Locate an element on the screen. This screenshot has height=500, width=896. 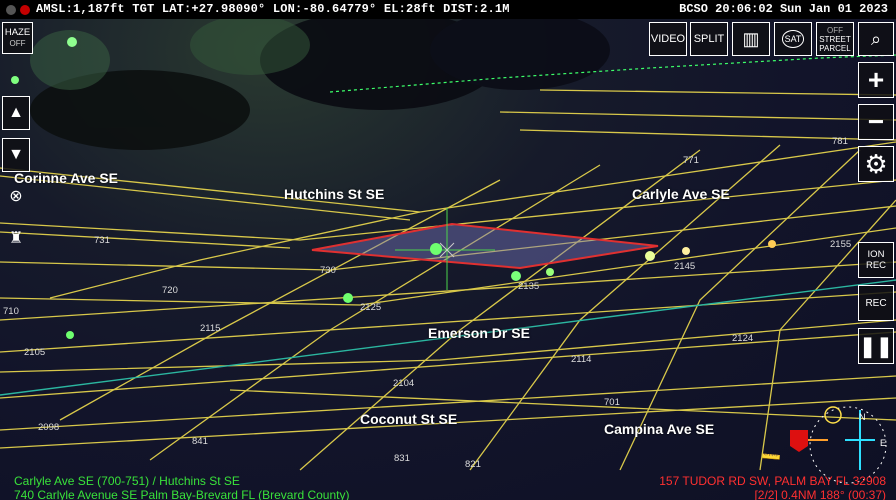
street-label-corinne: Corinne Ave SE is located at coordinates (66, 178).